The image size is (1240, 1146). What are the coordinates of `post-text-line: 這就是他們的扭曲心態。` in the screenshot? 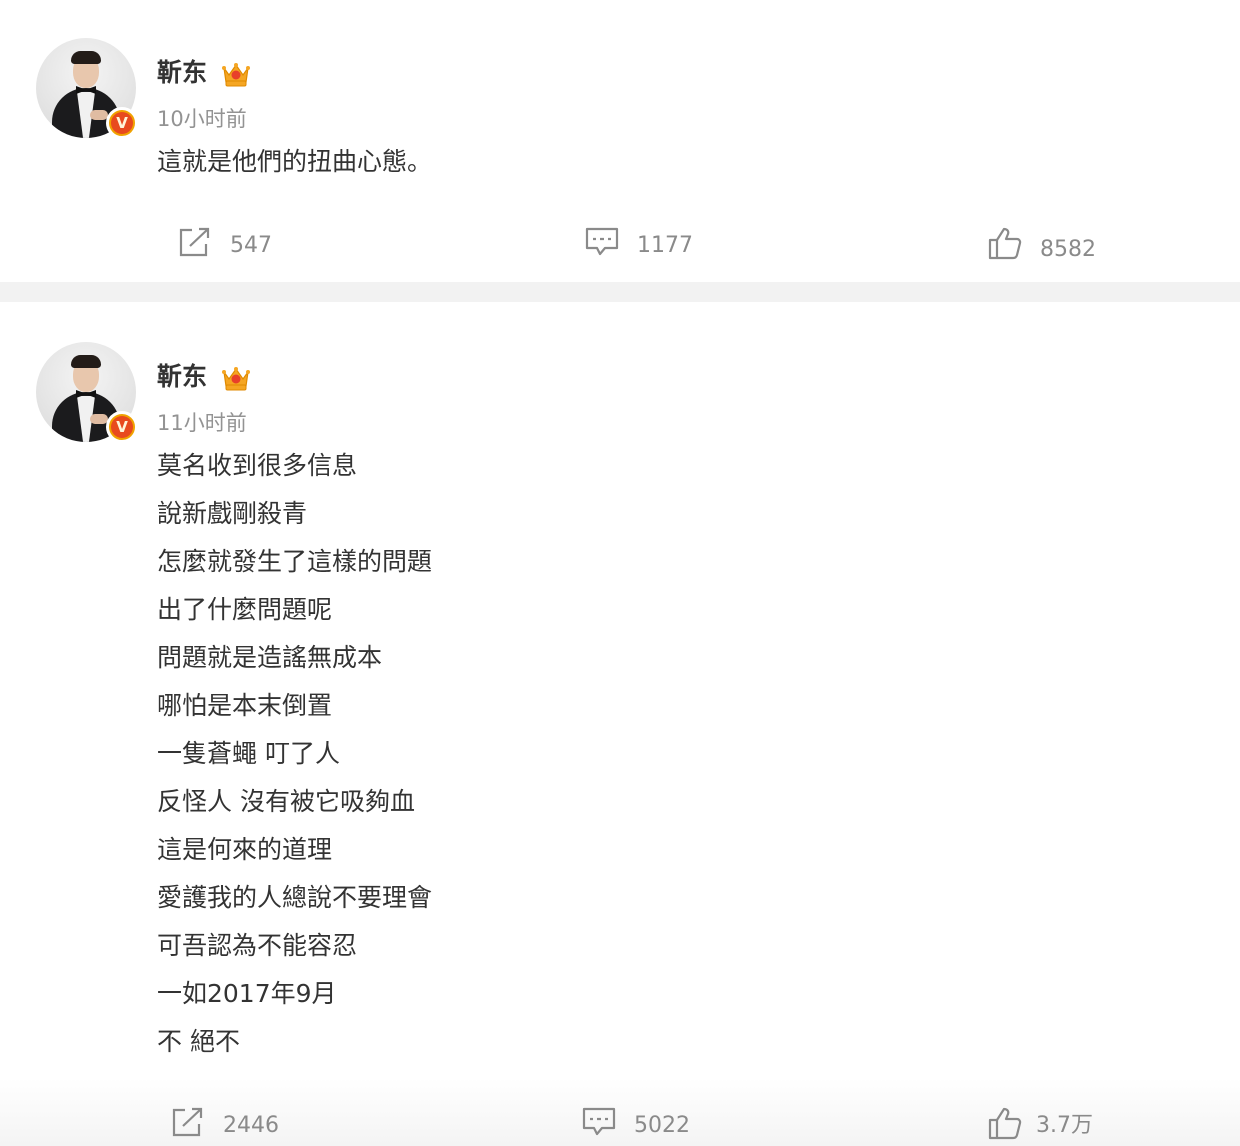 It's located at (295, 161).